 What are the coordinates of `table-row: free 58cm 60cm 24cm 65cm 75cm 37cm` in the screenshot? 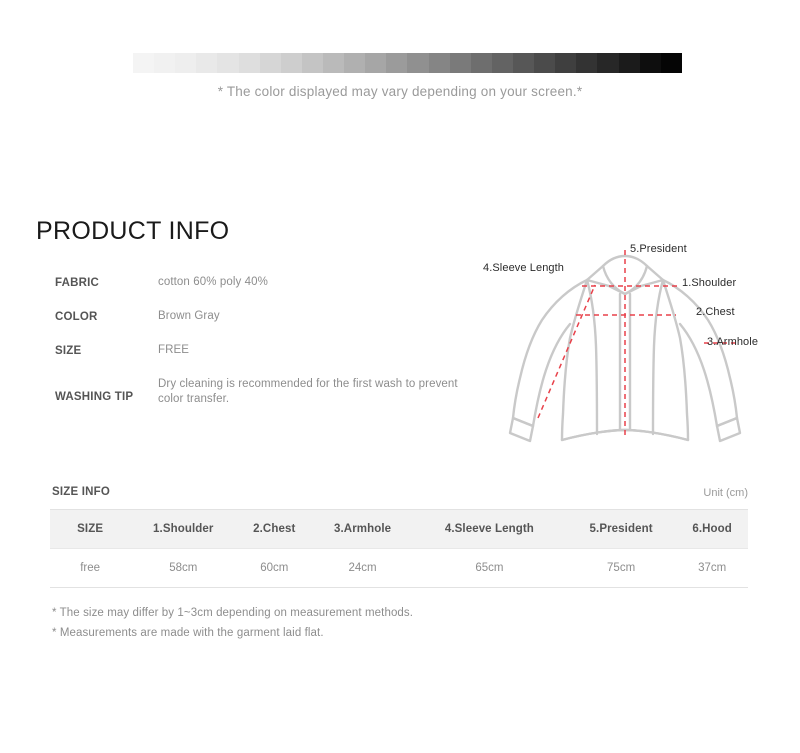 It's located at (399, 568).